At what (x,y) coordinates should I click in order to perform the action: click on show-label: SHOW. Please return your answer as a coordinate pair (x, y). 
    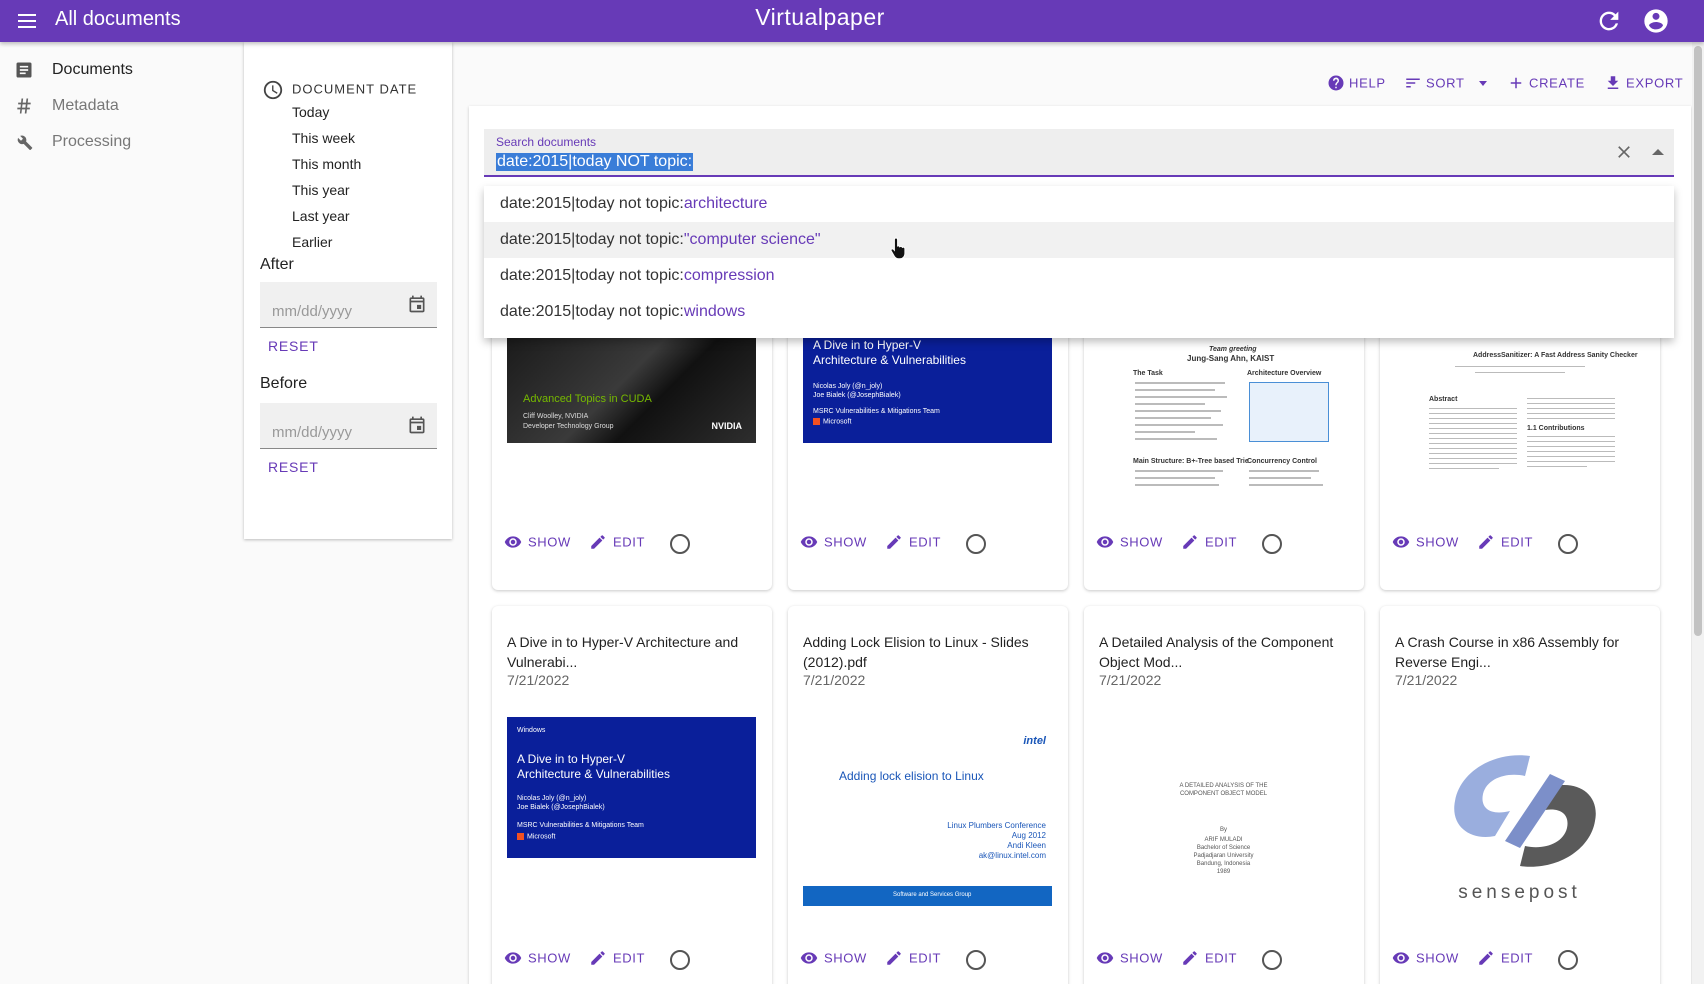
    Looking at the image, I should click on (1437, 542).